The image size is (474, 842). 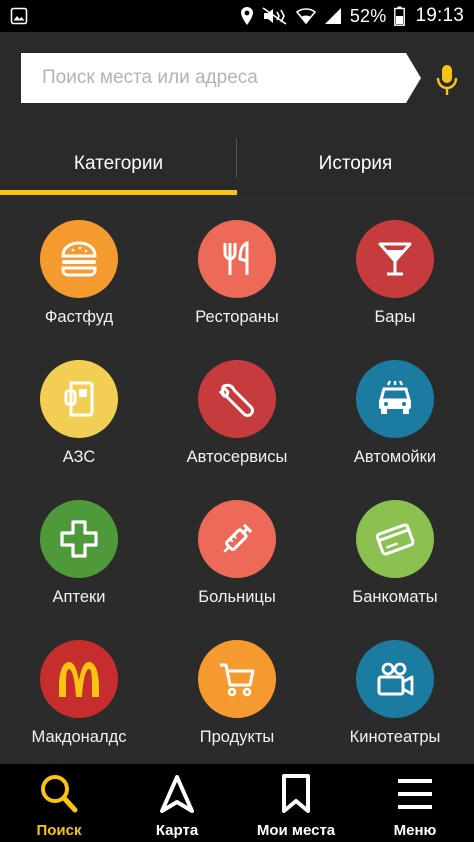 What do you see at coordinates (395, 539) in the screenshot?
I see `card-icon` at bounding box center [395, 539].